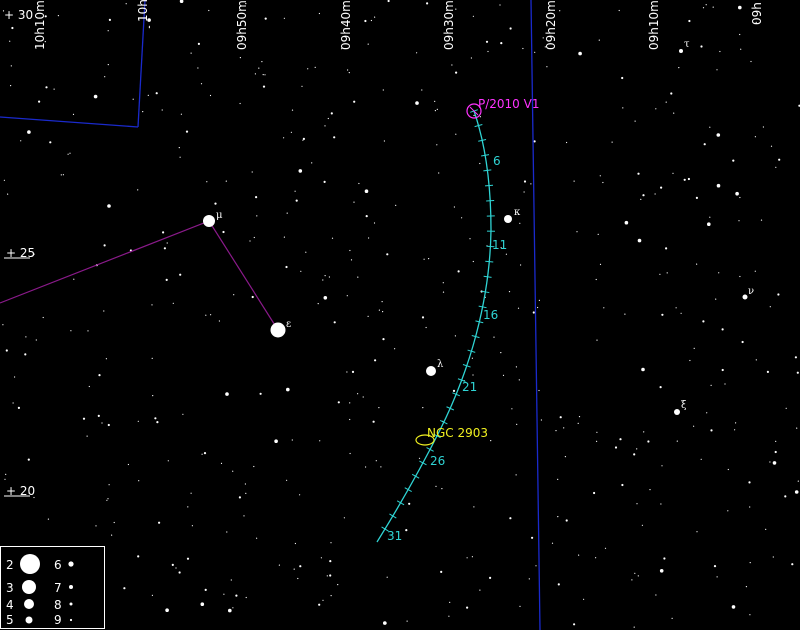 Image resolution: width=800 pixels, height=630 pixels. Describe the element at coordinates (288, 324) in the screenshot. I see `star-label-epsilon: ε` at that location.